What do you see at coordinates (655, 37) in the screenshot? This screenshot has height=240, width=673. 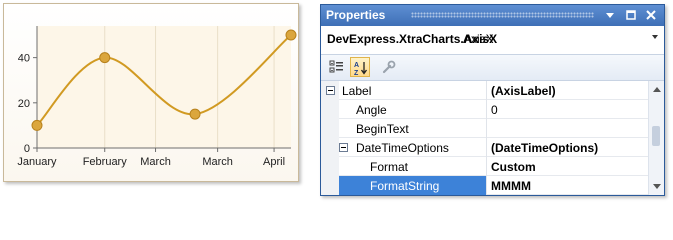 I see `chevron-down-icon` at bounding box center [655, 37].